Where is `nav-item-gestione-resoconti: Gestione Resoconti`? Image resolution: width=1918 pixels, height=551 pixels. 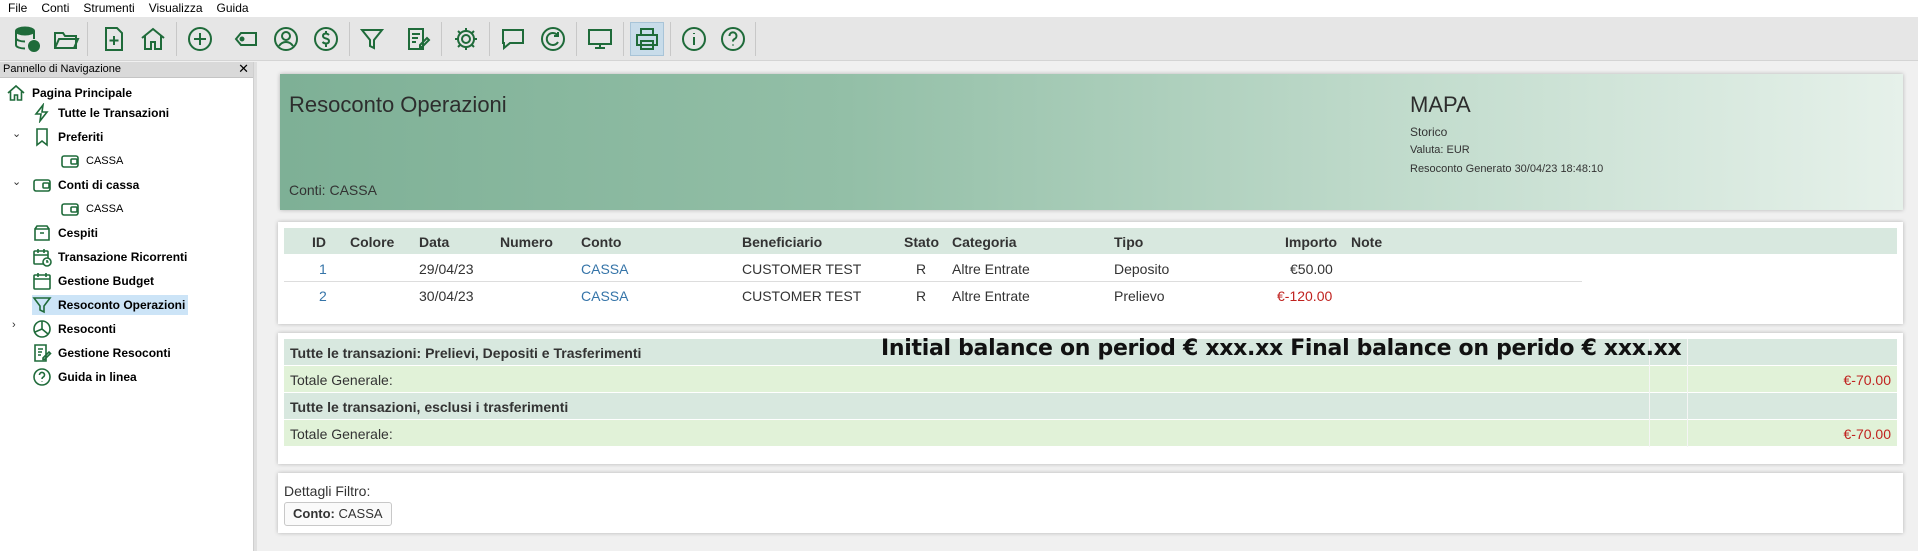
nav-item-gestione-resoconti: Gestione Resoconti is located at coordinates (101, 353).